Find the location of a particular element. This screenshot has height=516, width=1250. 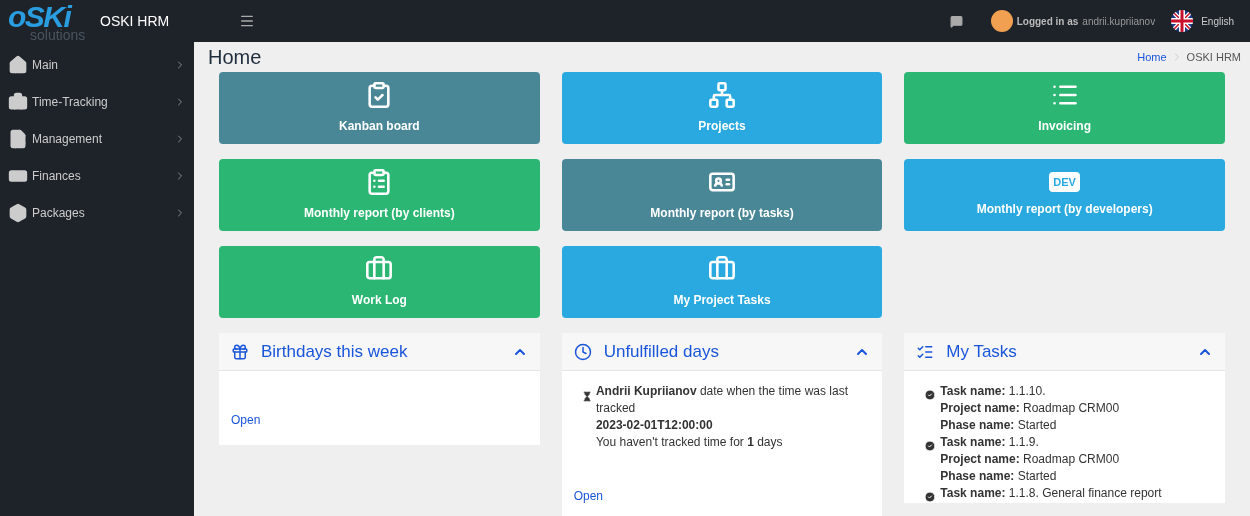

info-text: You haven't tracked time for 1 days is located at coordinates (689, 442).